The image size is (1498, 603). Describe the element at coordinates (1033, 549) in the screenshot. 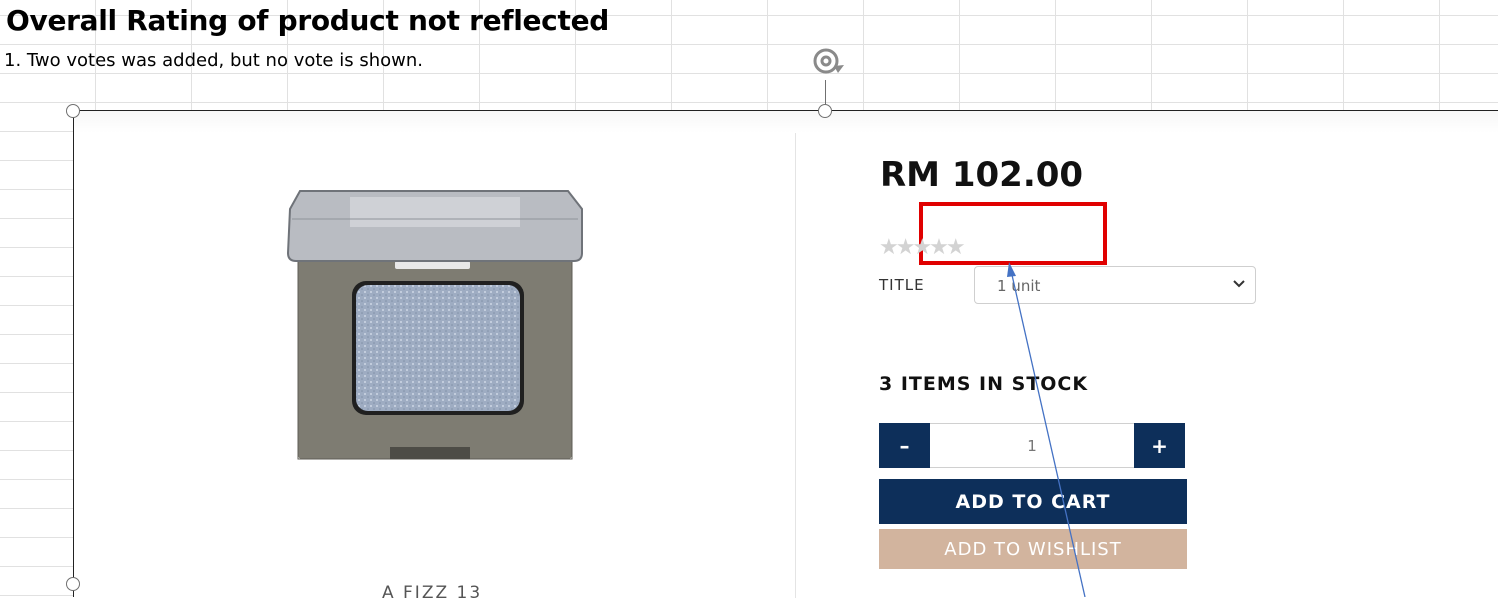

I see `add-to-wishlist-button: ADD TO WISHLIST` at that location.